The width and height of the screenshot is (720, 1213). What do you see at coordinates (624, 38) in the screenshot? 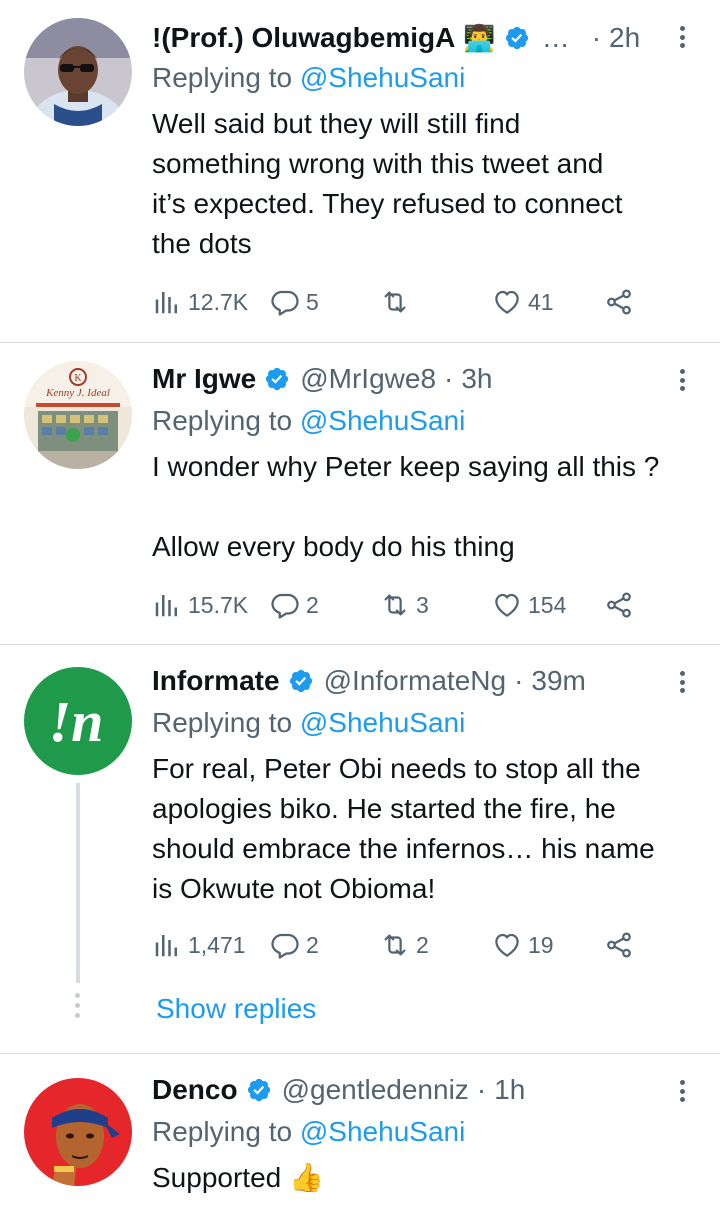
I see `timestamp: 2h` at bounding box center [624, 38].